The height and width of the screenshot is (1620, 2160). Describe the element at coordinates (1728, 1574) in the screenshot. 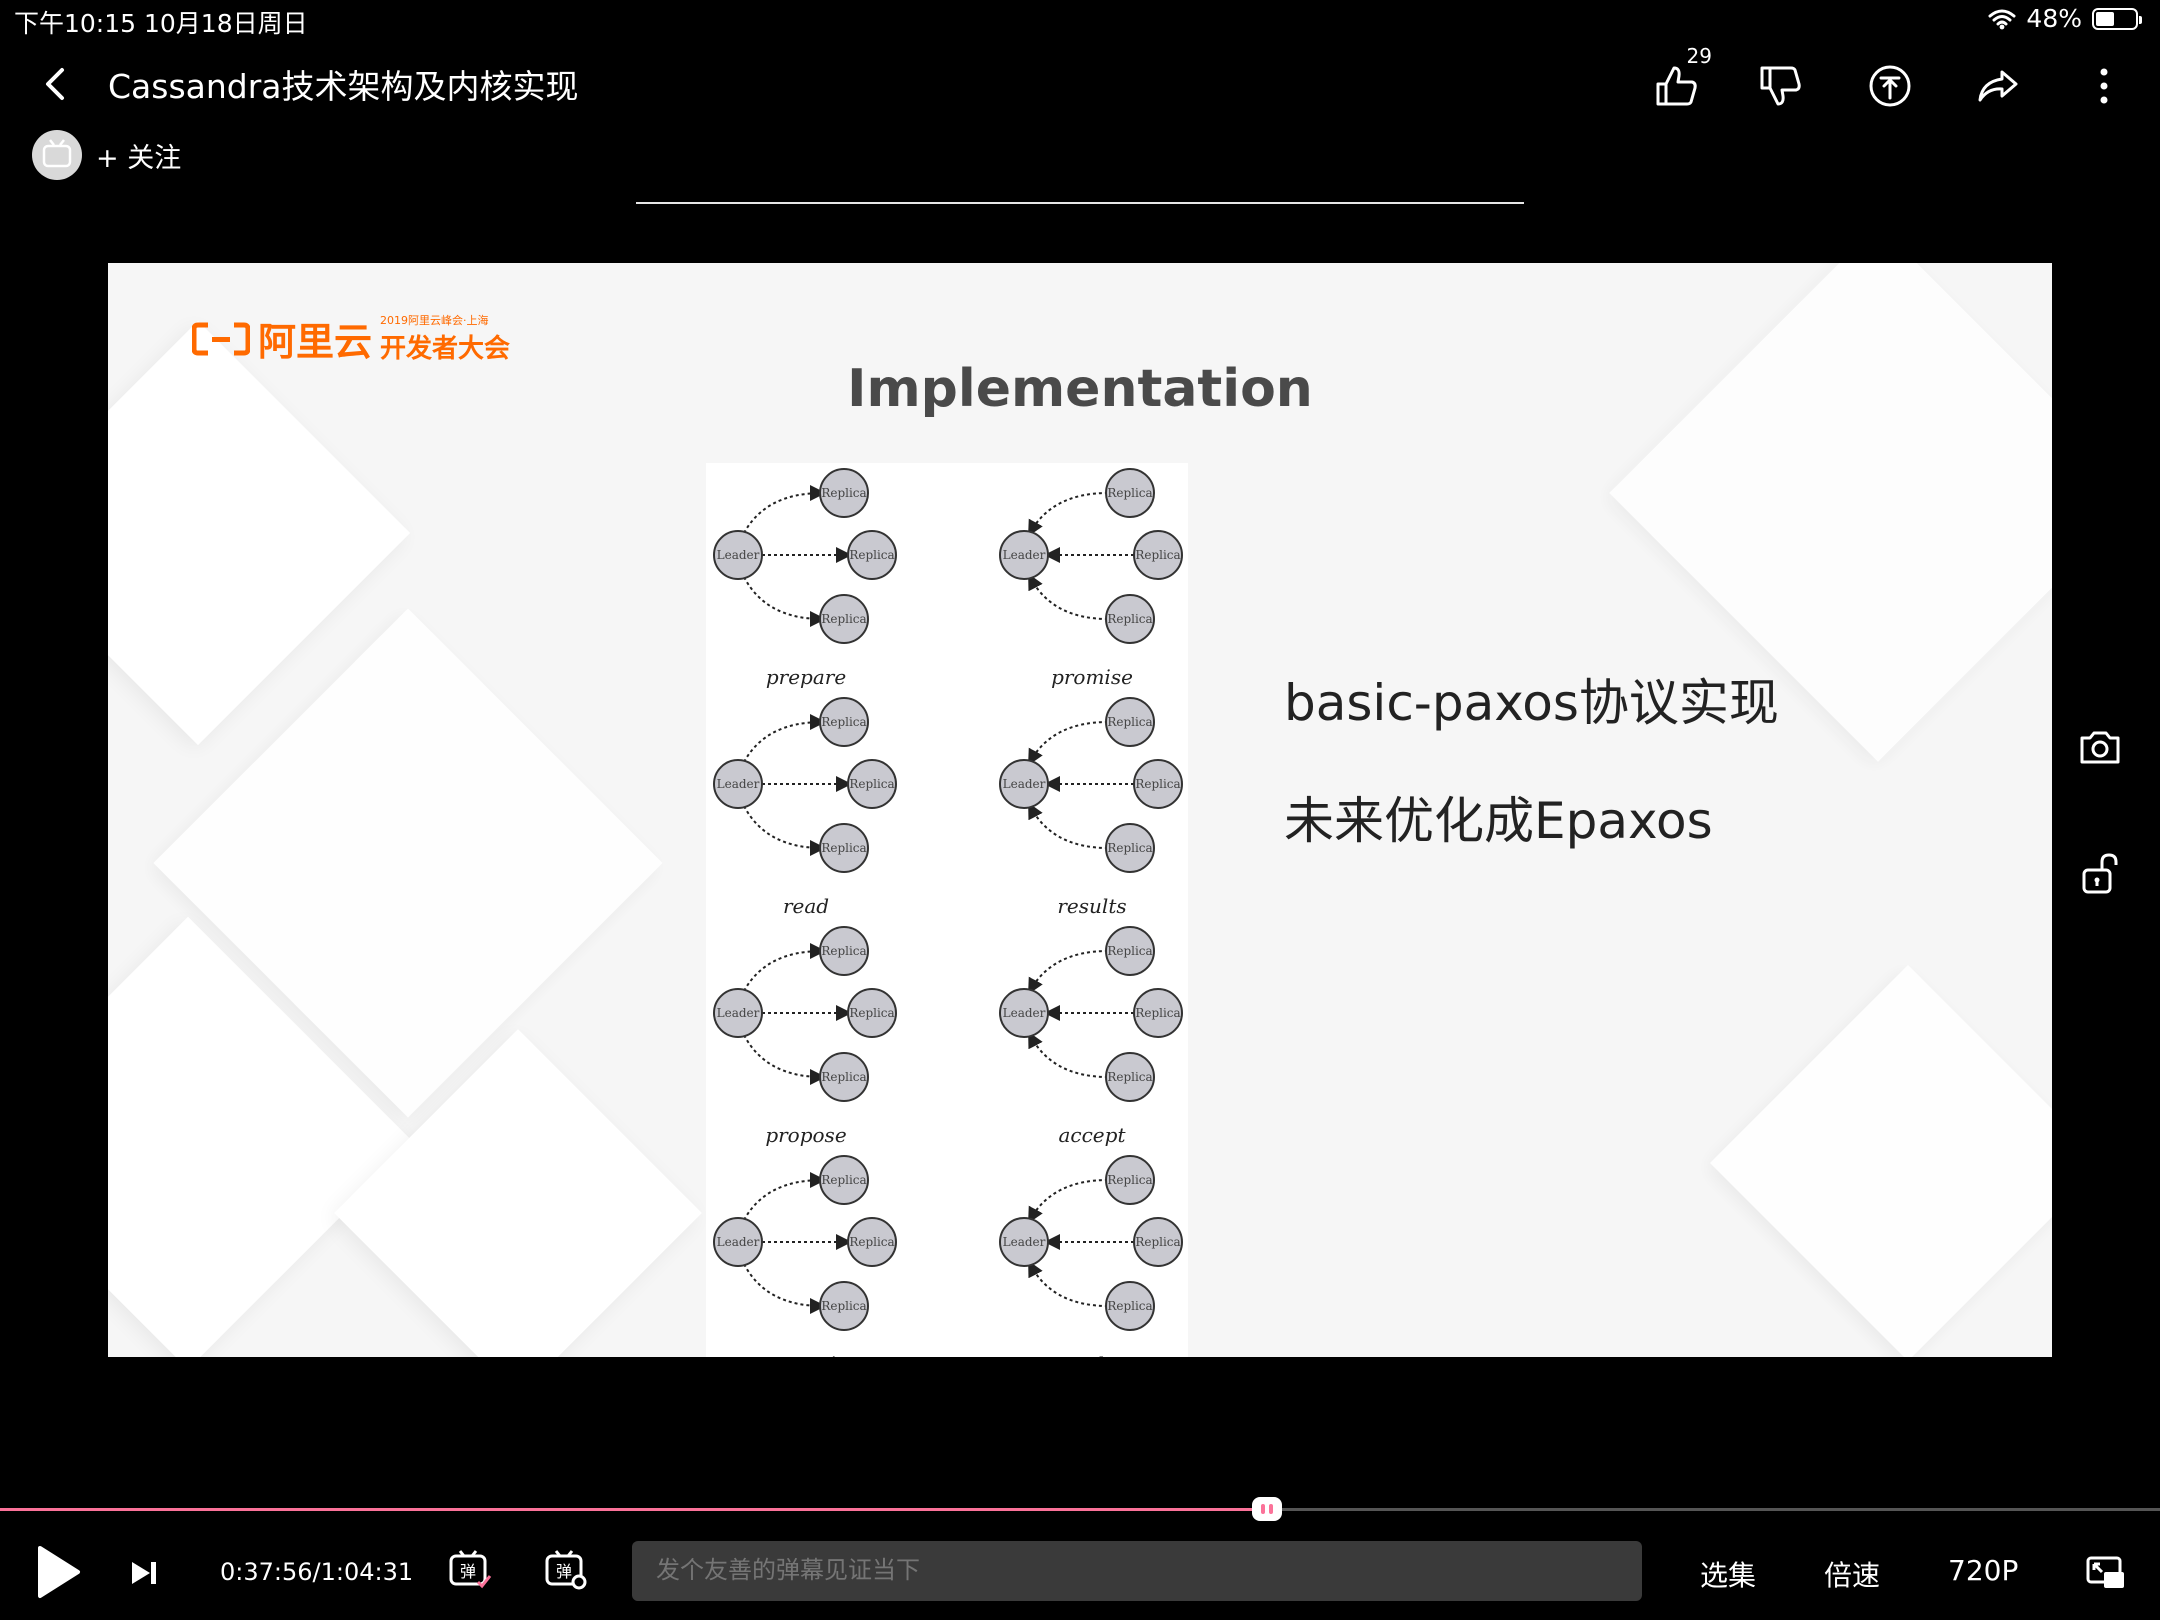

I see `episodes-button: 选集` at that location.